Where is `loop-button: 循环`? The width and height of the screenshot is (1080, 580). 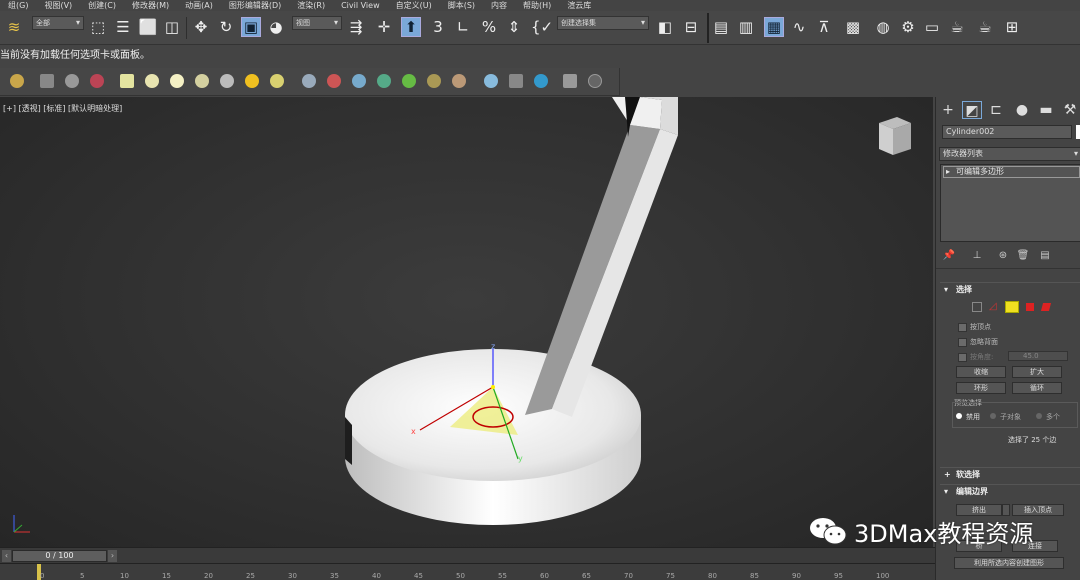 loop-button: 循环 is located at coordinates (1037, 388).